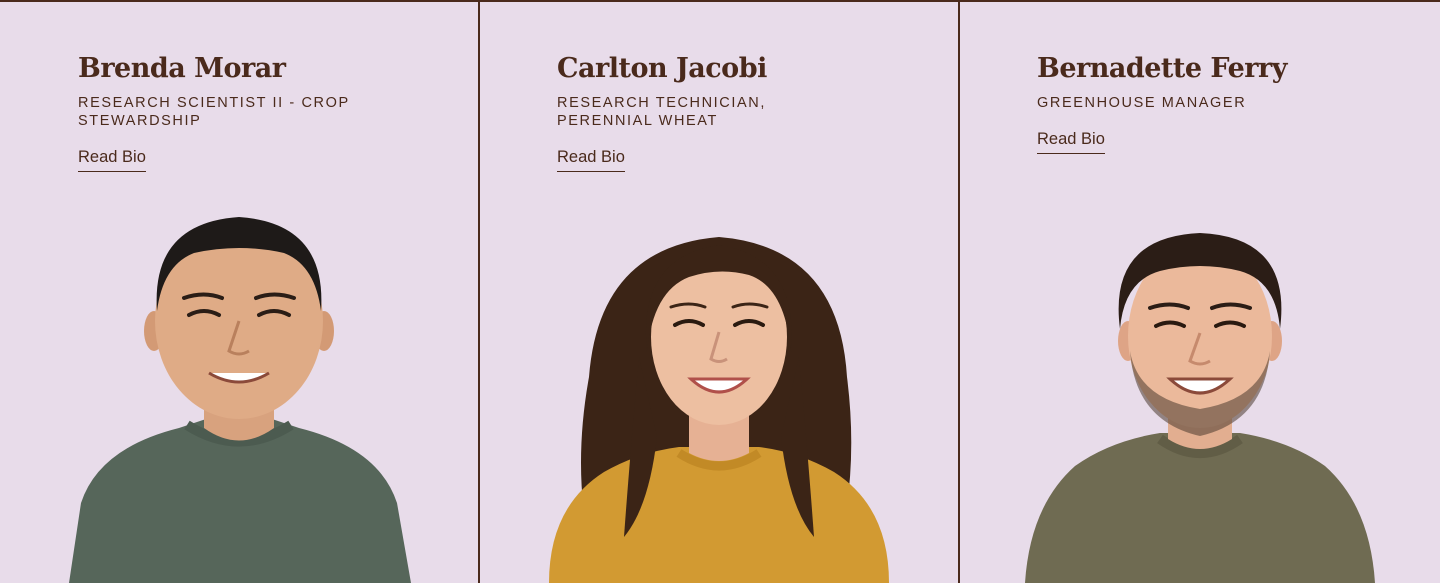 Image resolution: width=1440 pixels, height=583 pixels. Describe the element at coordinates (182, 68) in the screenshot. I see `member-name: Brenda Morar` at that location.